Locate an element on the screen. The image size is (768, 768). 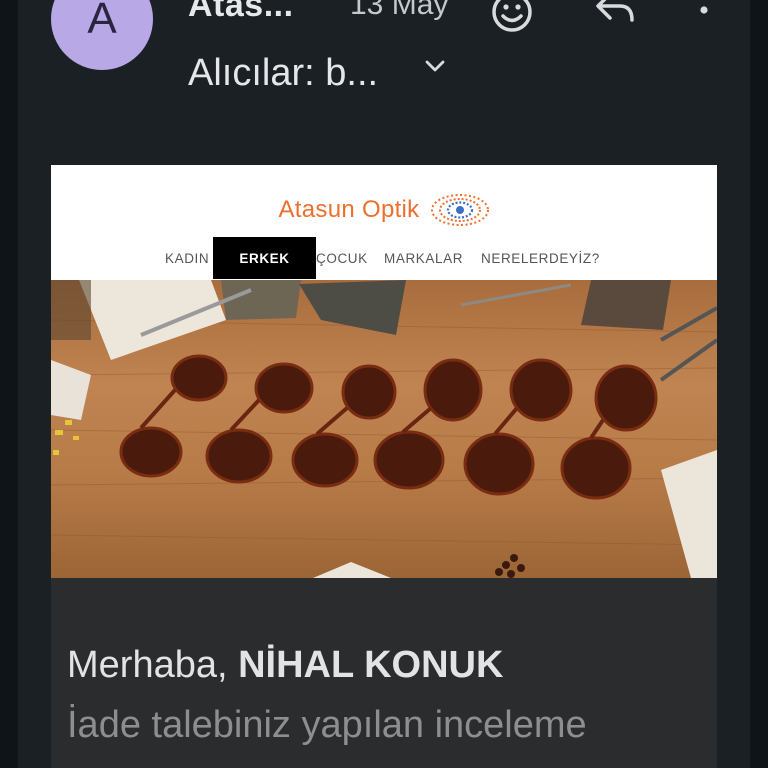
emoji-icon is located at coordinates (512, 19).